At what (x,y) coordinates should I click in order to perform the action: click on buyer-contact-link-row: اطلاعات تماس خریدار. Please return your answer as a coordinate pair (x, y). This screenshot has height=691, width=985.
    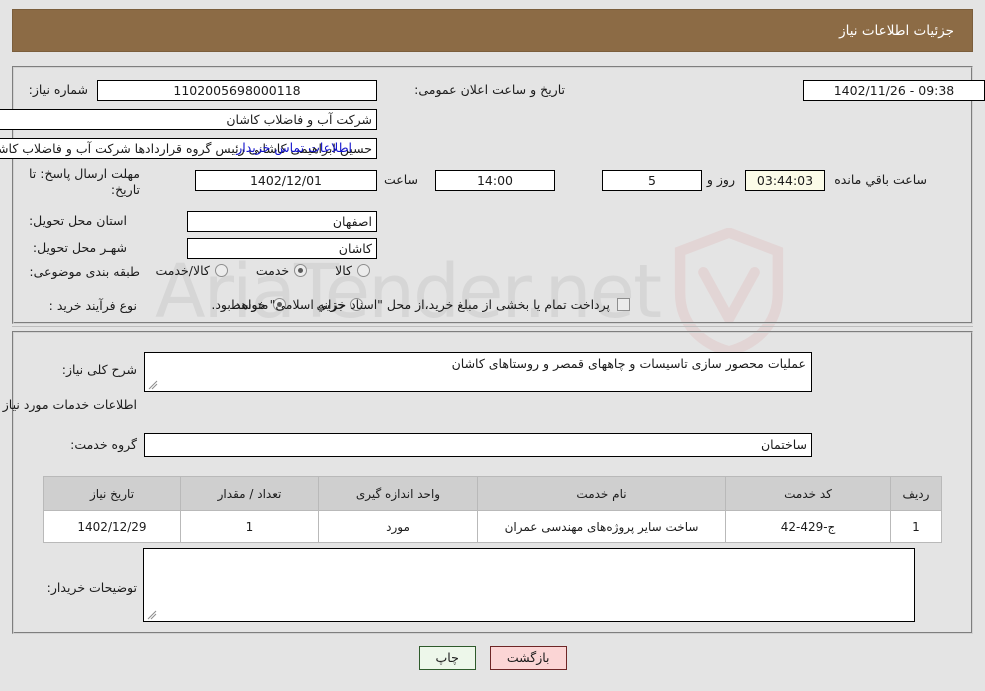
    Looking at the image, I should click on (294, 147).